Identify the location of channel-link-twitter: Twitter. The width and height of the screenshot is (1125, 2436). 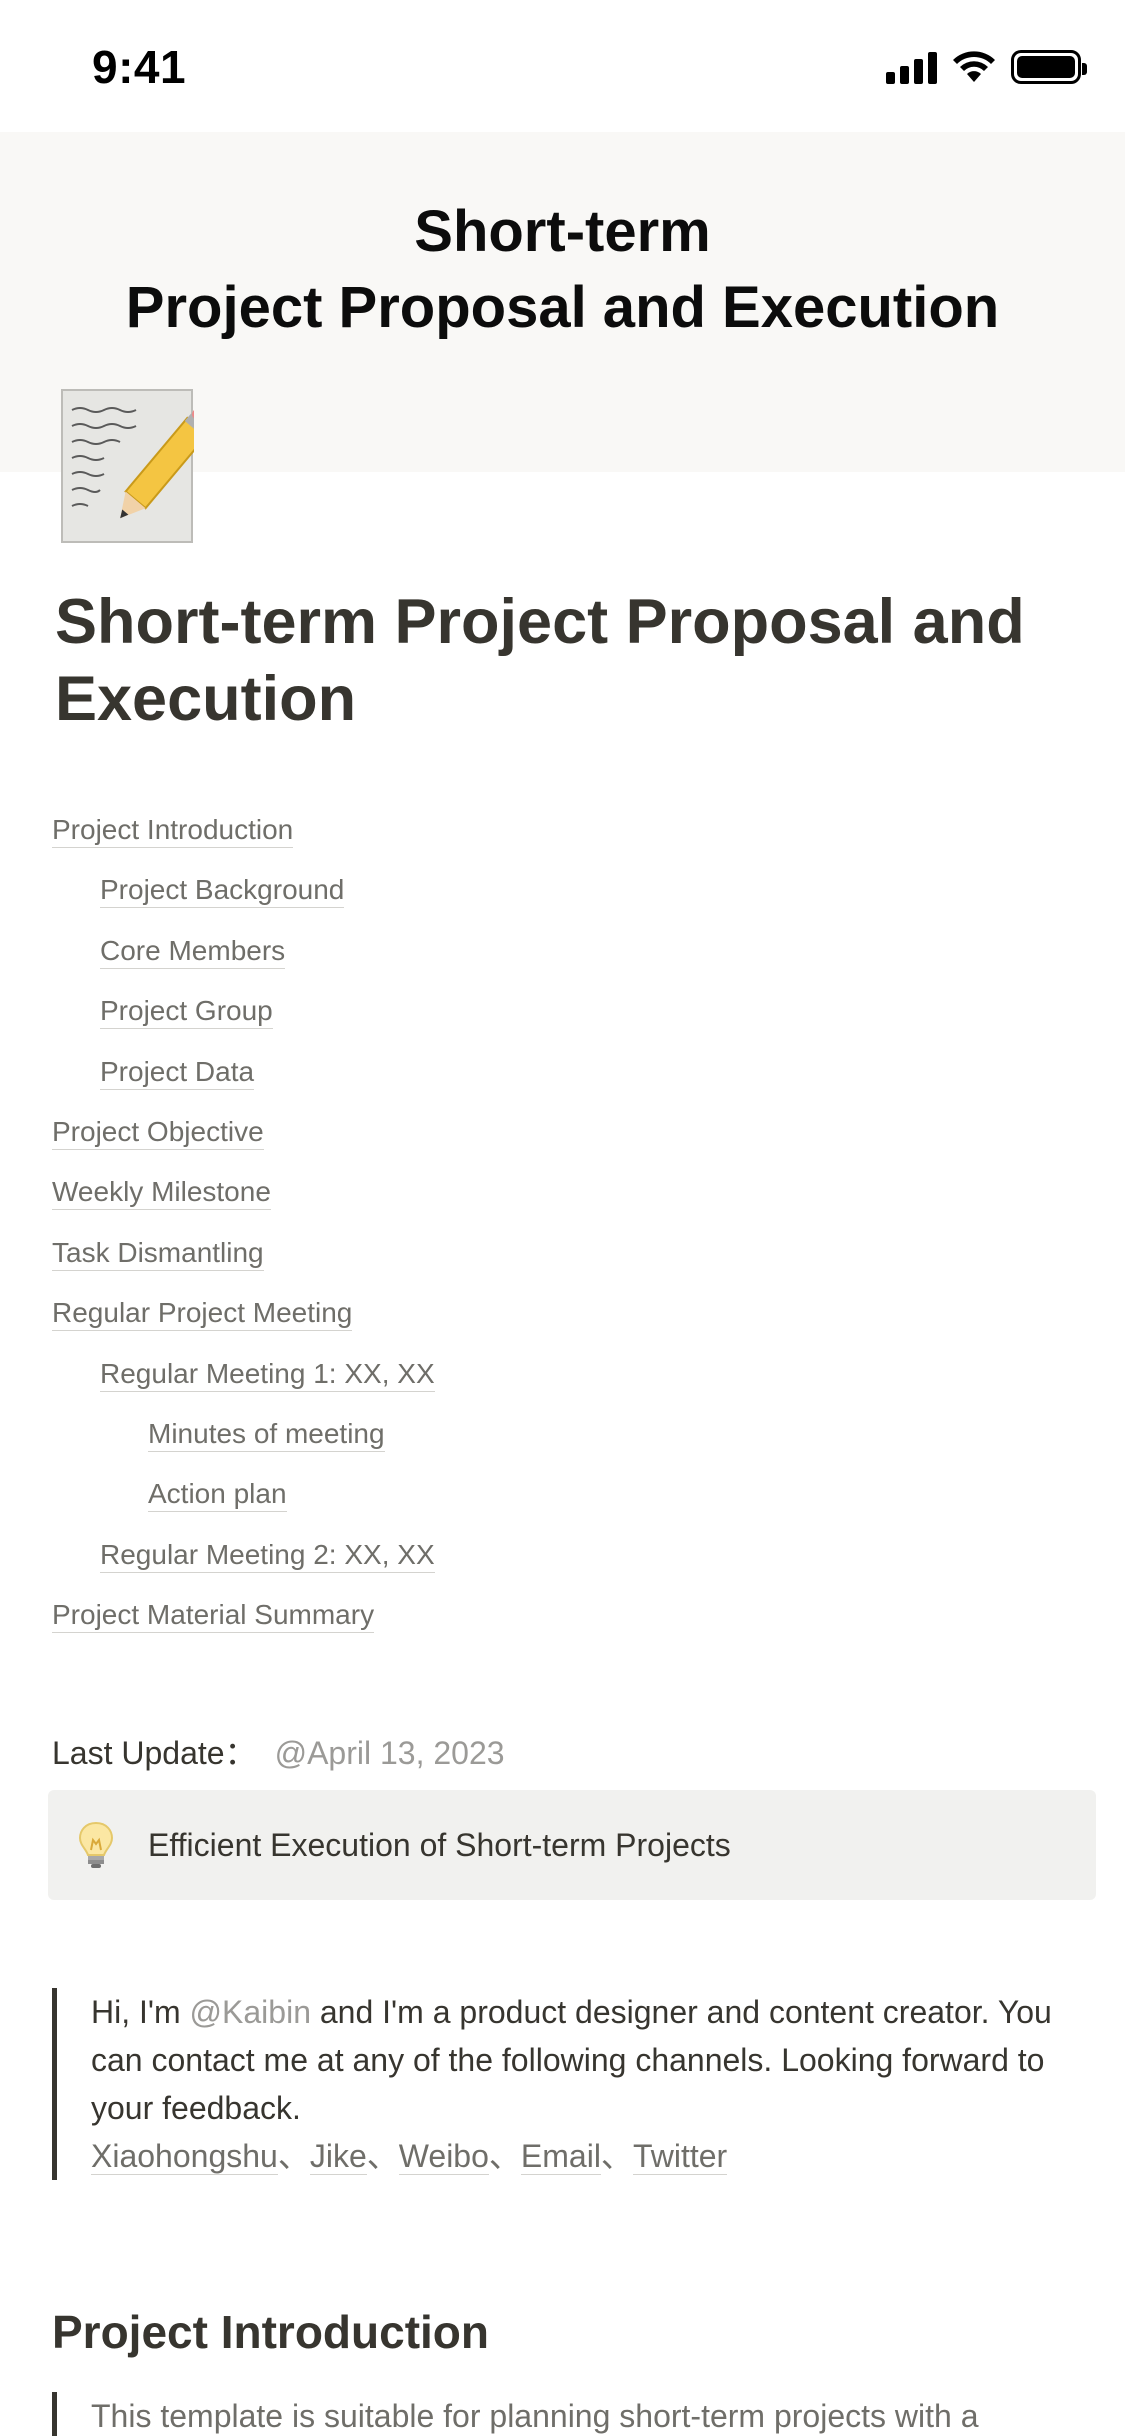
(680, 2156).